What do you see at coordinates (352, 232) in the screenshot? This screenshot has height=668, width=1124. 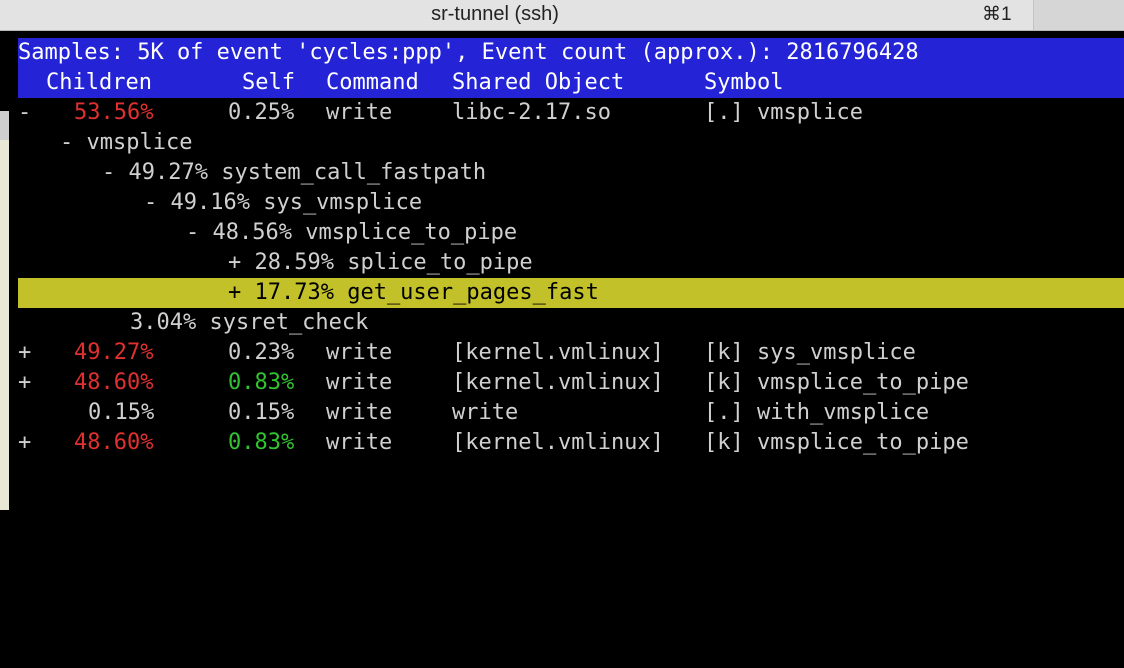 I see `callchain-entry: - 48.56% vmsplice_to_pipe` at bounding box center [352, 232].